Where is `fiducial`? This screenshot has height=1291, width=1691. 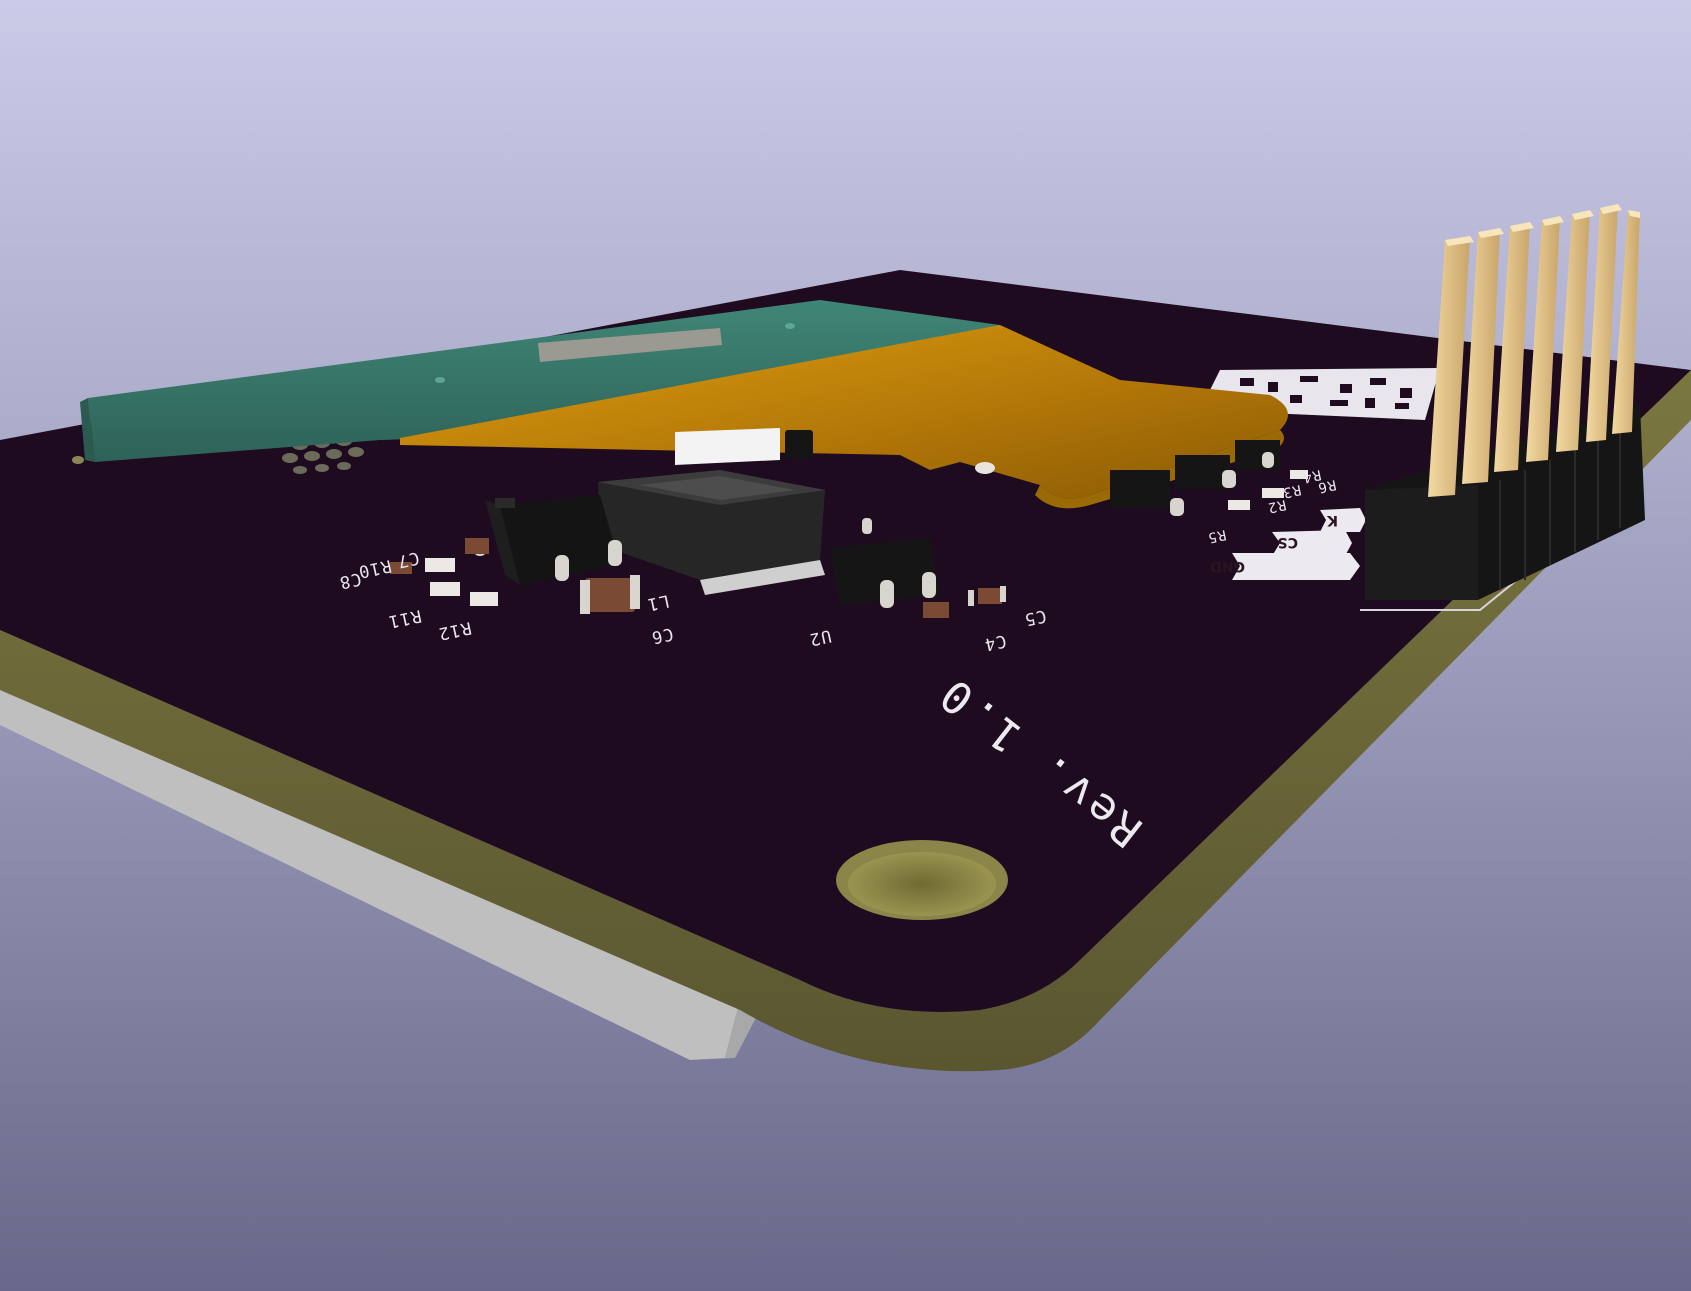
fiducial is located at coordinates (78, 460).